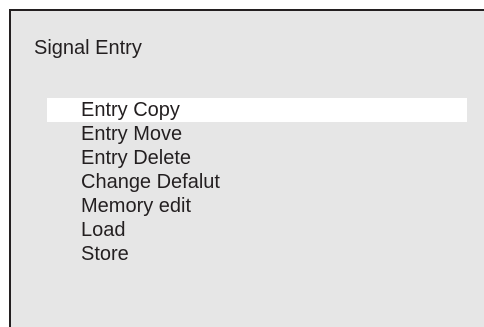 The height and width of the screenshot is (327, 484). I want to click on menu-item-store: Store, so click(257, 254).